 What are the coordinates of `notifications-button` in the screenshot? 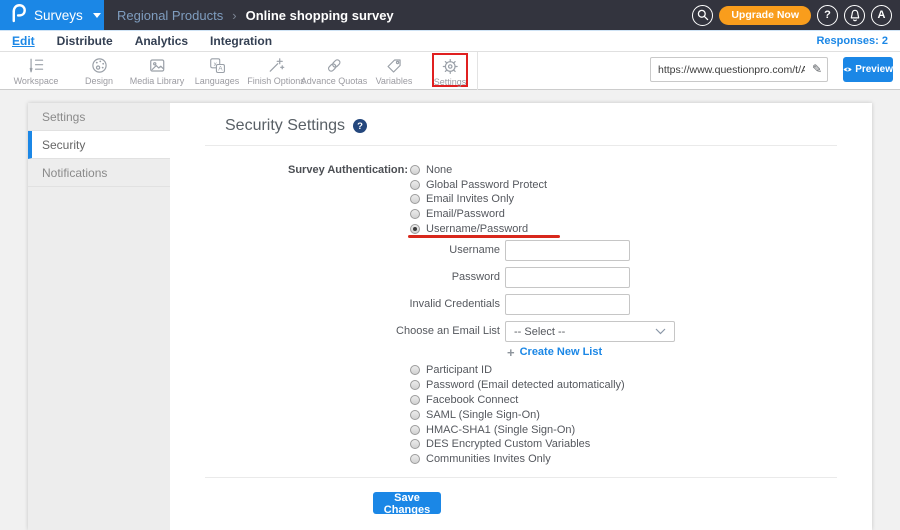 It's located at (854, 15).